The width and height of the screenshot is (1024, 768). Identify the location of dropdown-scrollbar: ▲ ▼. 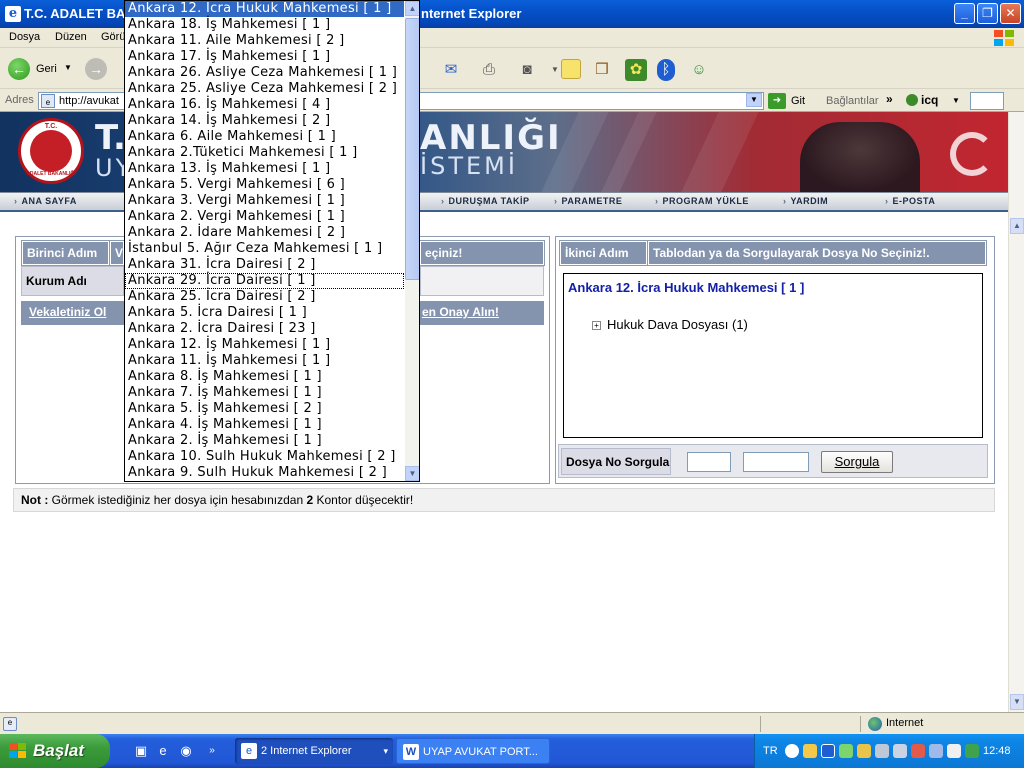
(412, 241).